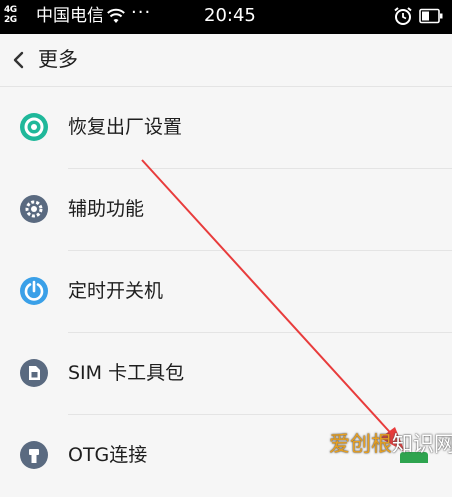  I want to click on network-type-indicator: 4G 2G, so click(10, 15).